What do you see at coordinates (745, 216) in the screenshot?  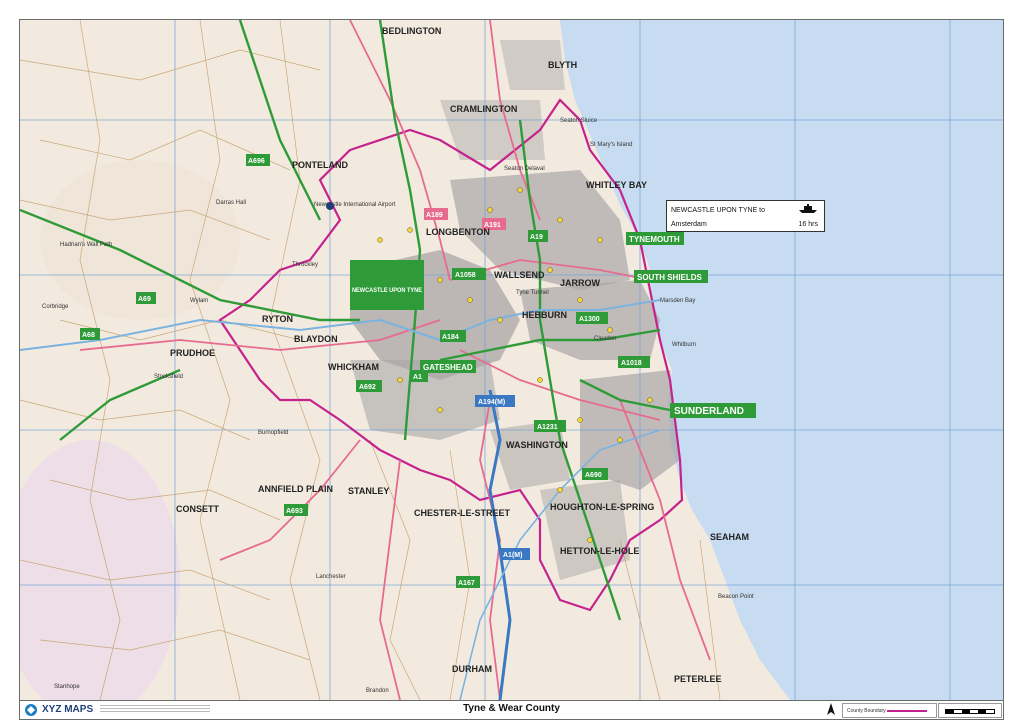 I see `ferry-info-box: NEWCASTLE UPON TYNE to Amsterdam 16 hrs` at bounding box center [745, 216].